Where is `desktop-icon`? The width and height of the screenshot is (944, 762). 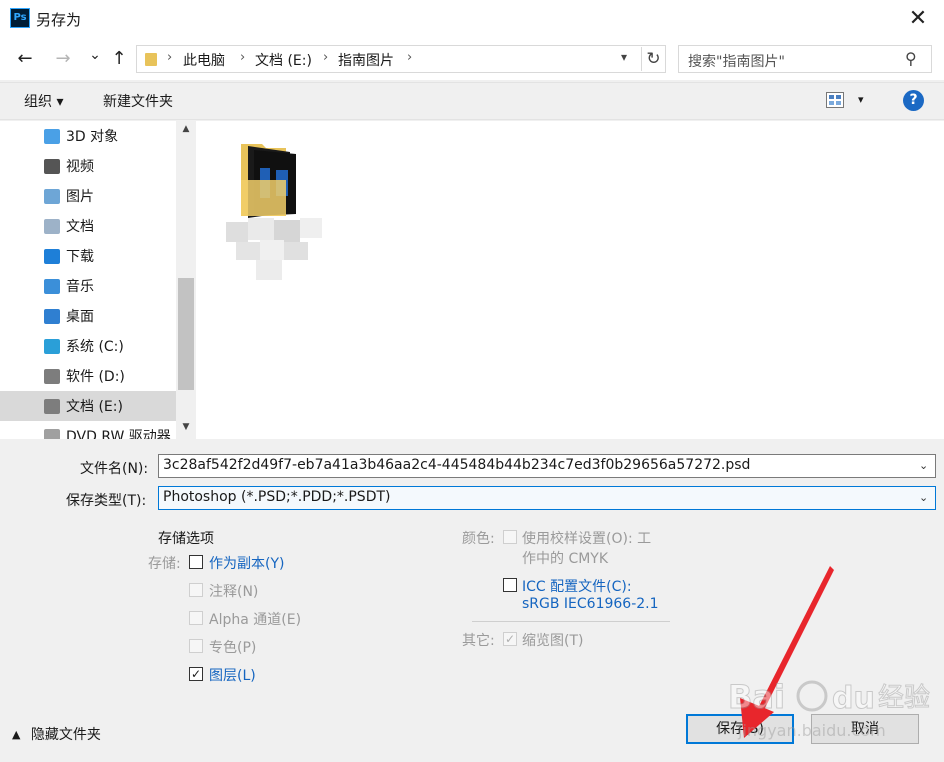
desktop-icon is located at coordinates (52, 316).